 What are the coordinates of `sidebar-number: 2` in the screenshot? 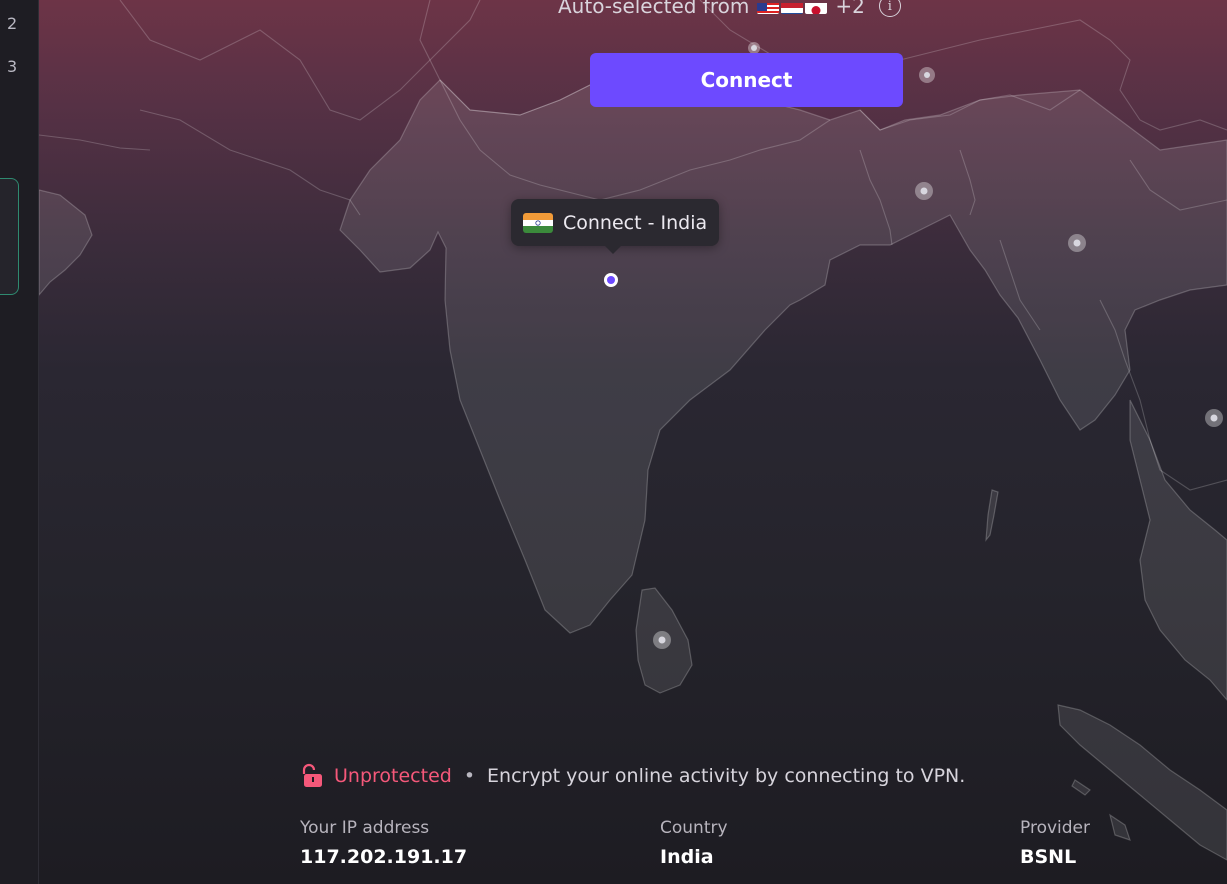 It's located at (12, 23).